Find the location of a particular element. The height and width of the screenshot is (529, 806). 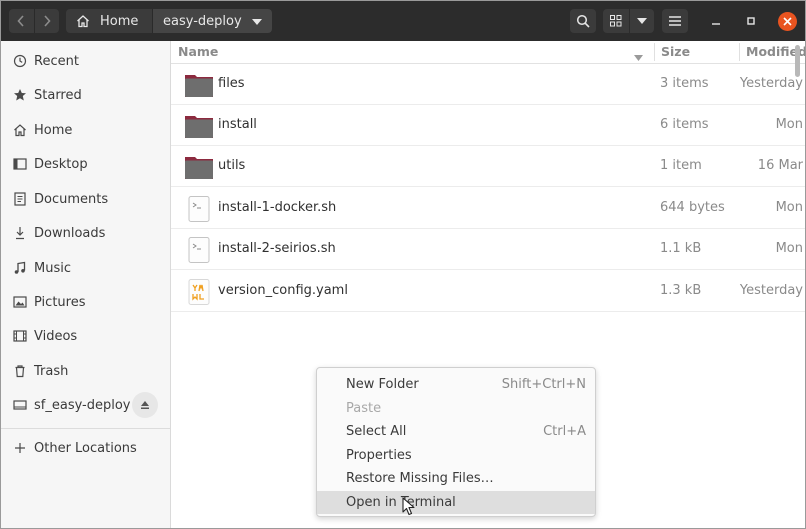

minimize-icon is located at coordinates (716, 24).